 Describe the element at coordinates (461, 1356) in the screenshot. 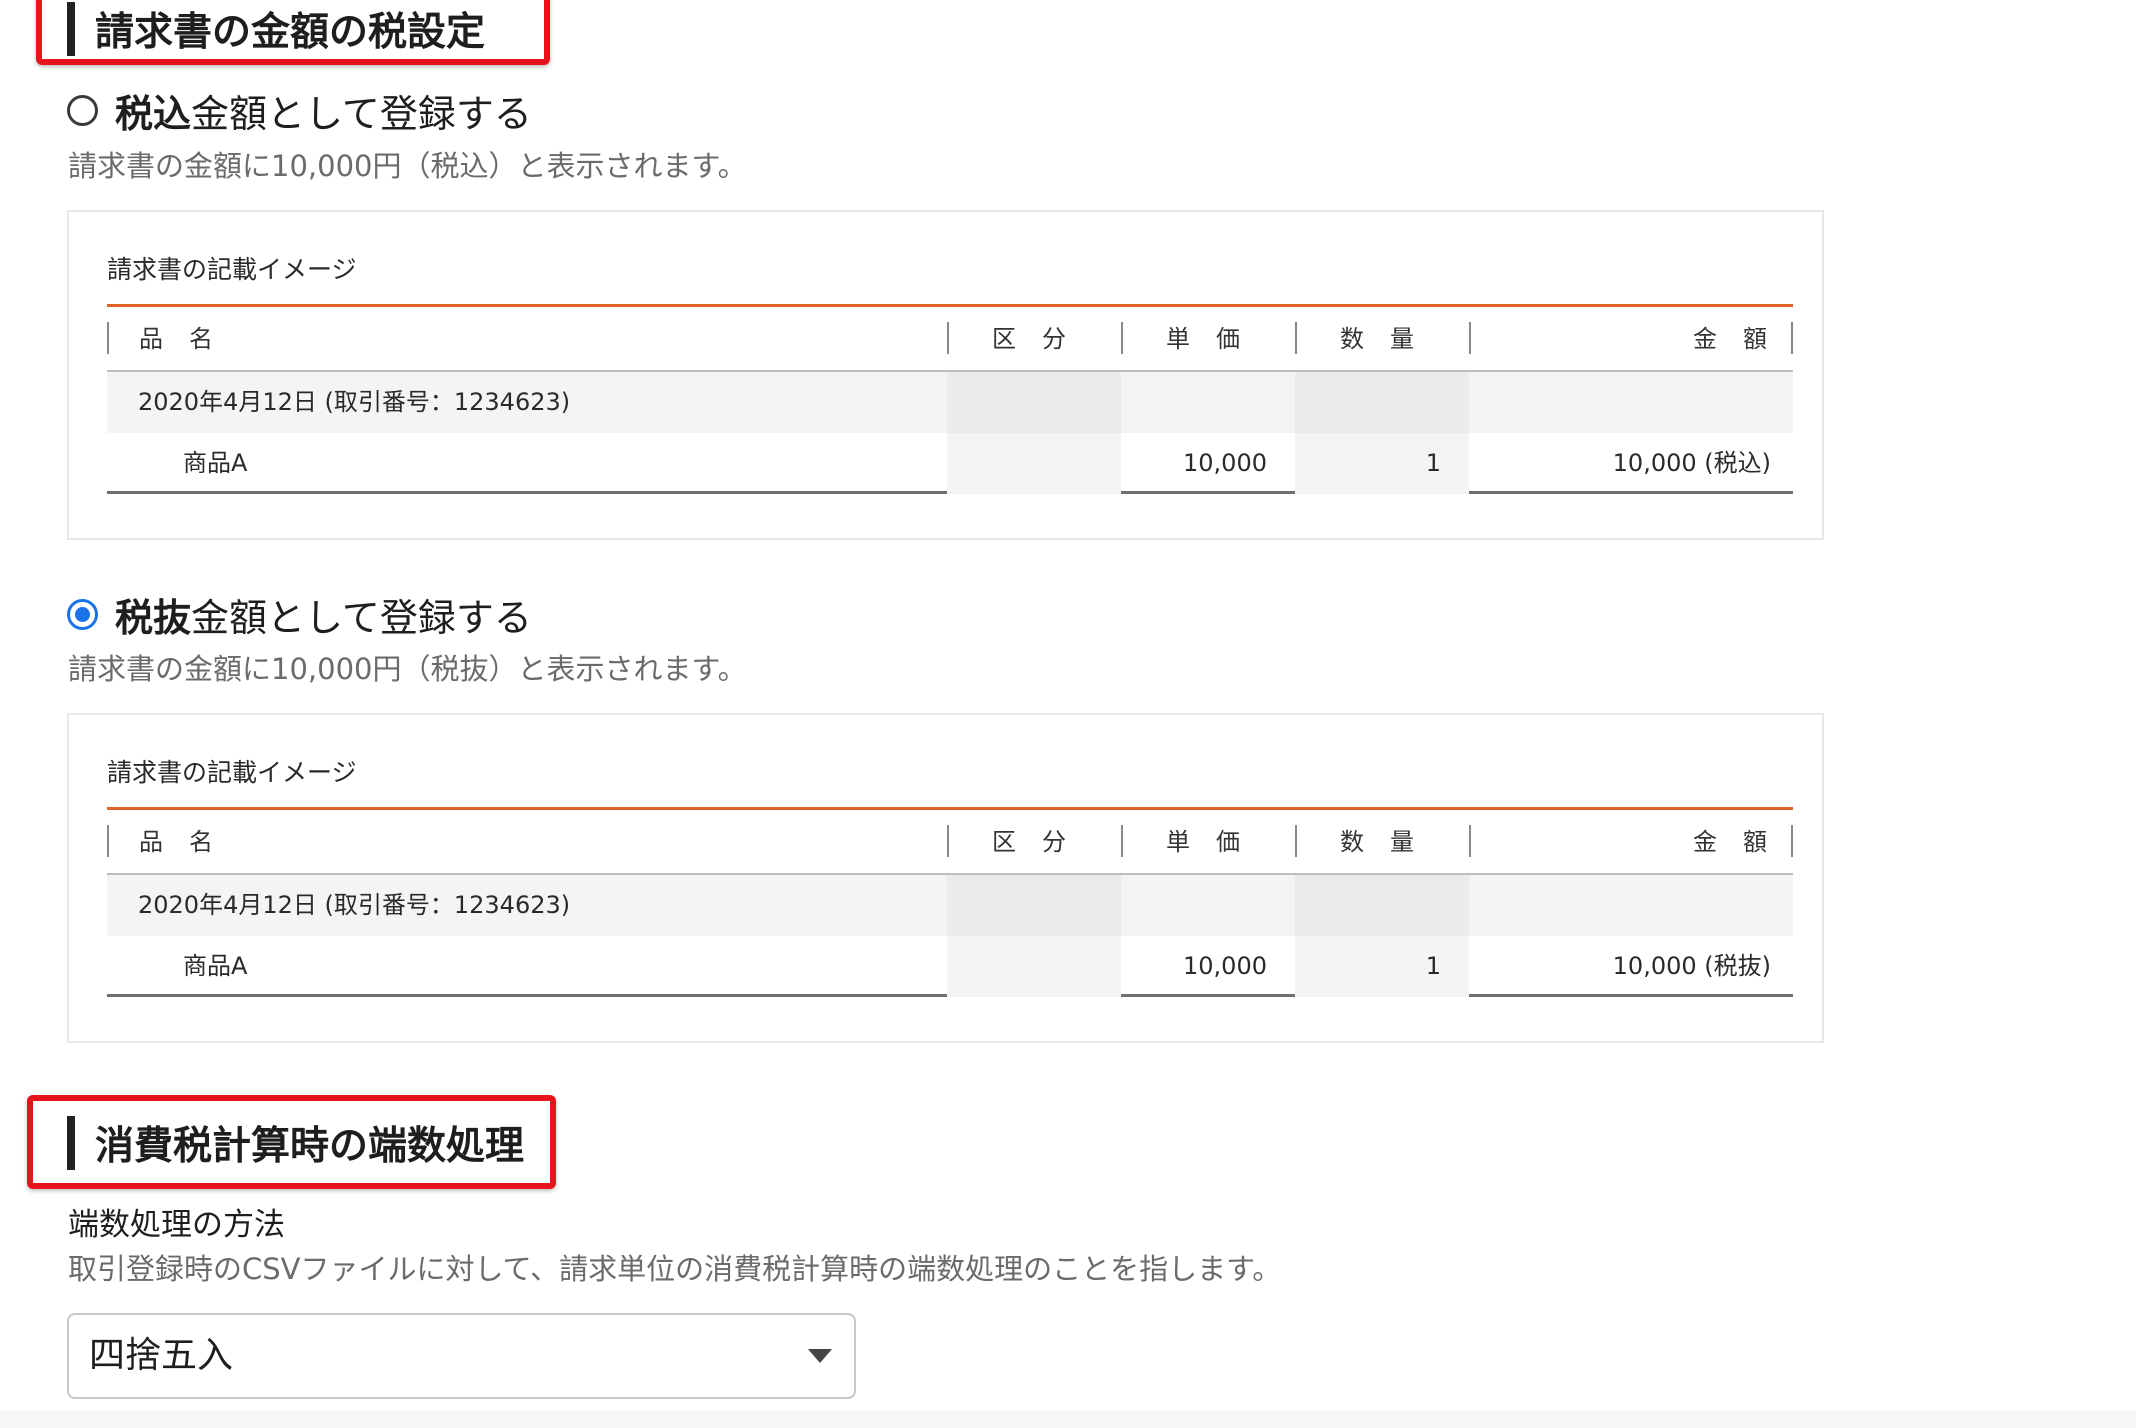

I see `rounding-method-select: 四捨五入` at that location.